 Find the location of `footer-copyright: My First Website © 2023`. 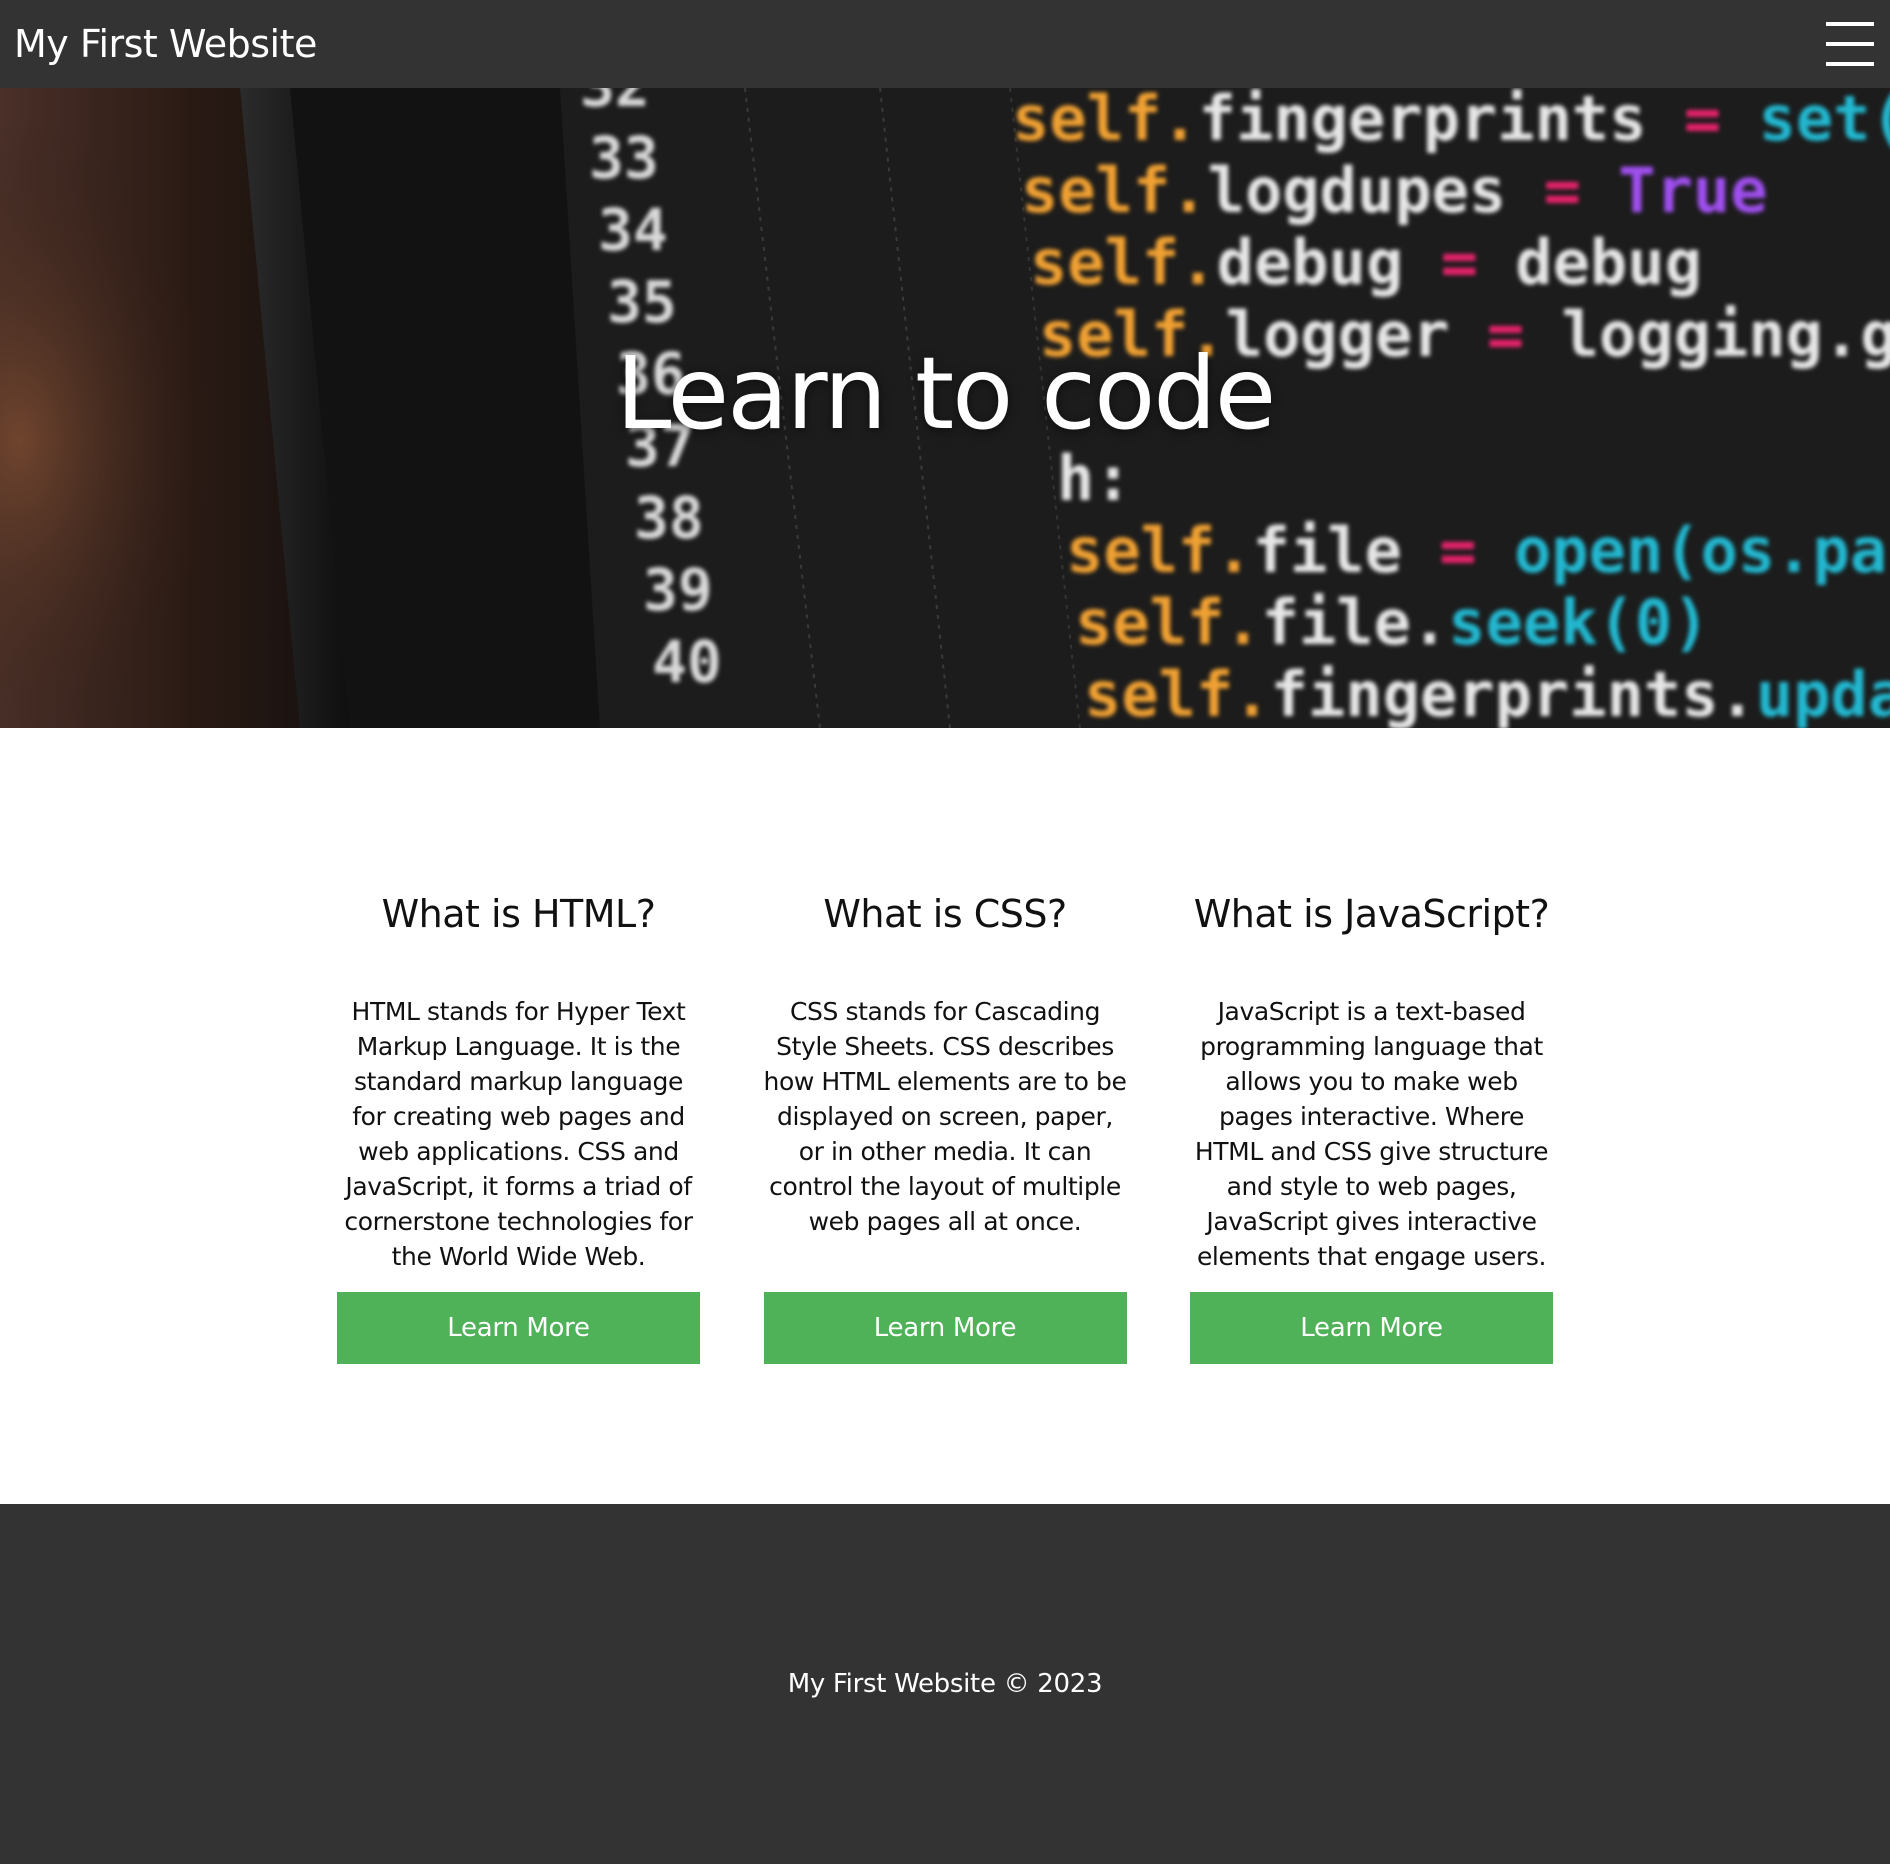

footer-copyright: My First Website © 2023 is located at coordinates (945, 1684).